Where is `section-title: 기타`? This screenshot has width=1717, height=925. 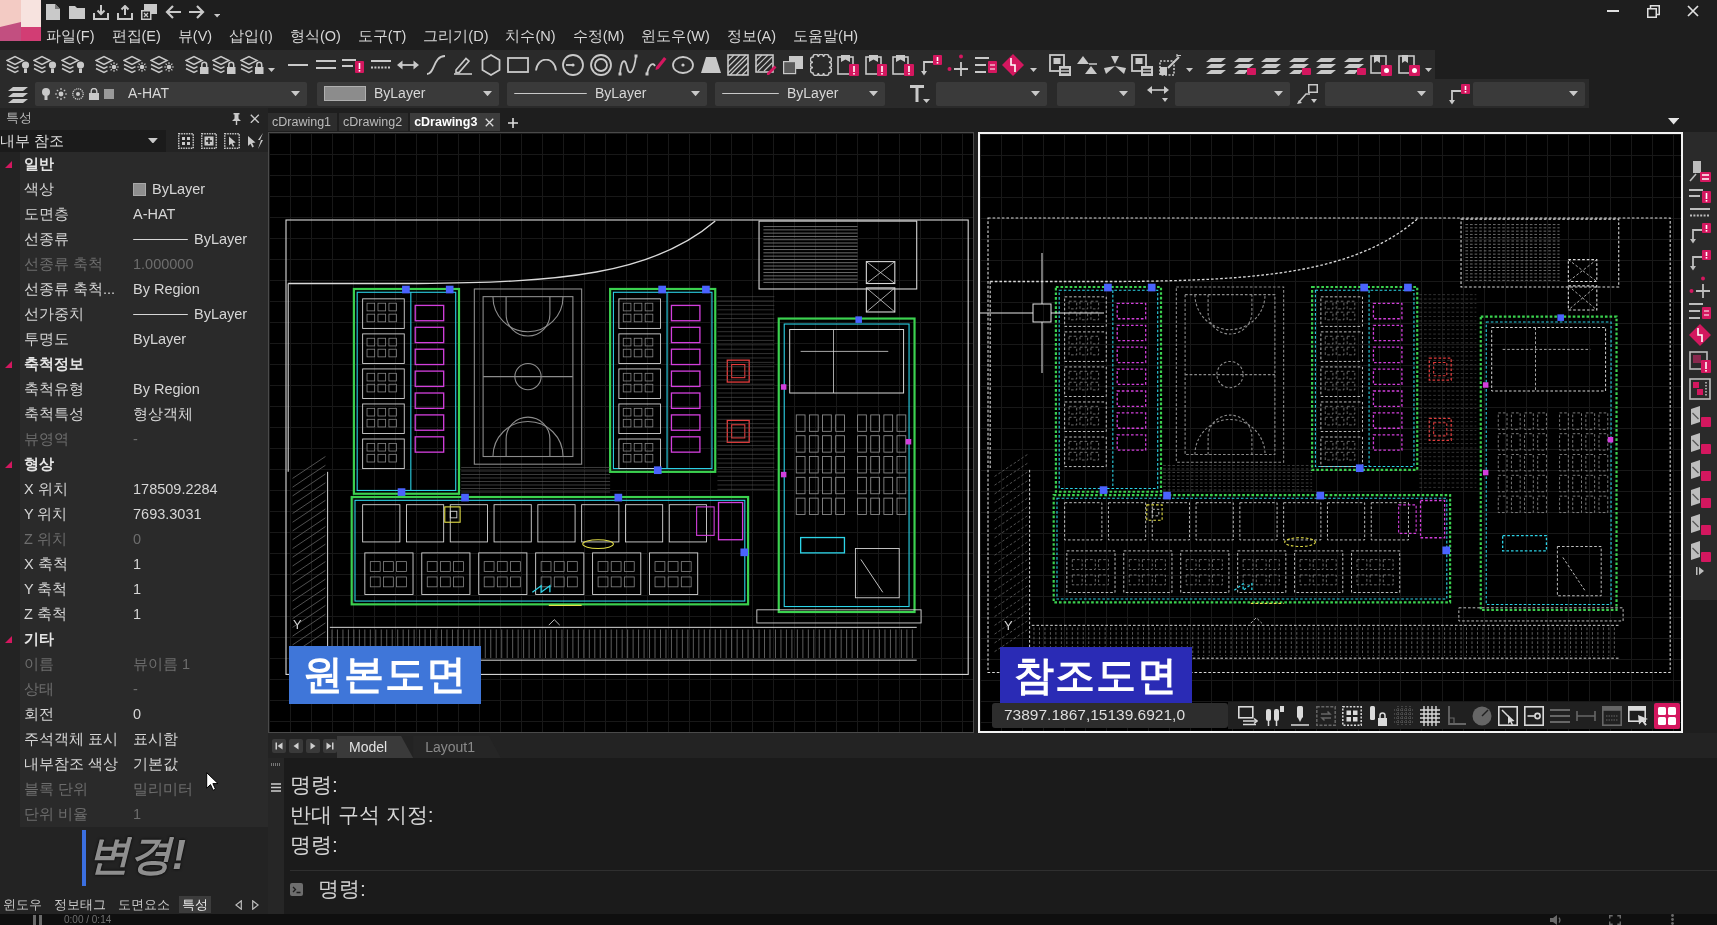
section-title: 기타 is located at coordinates (39, 639).